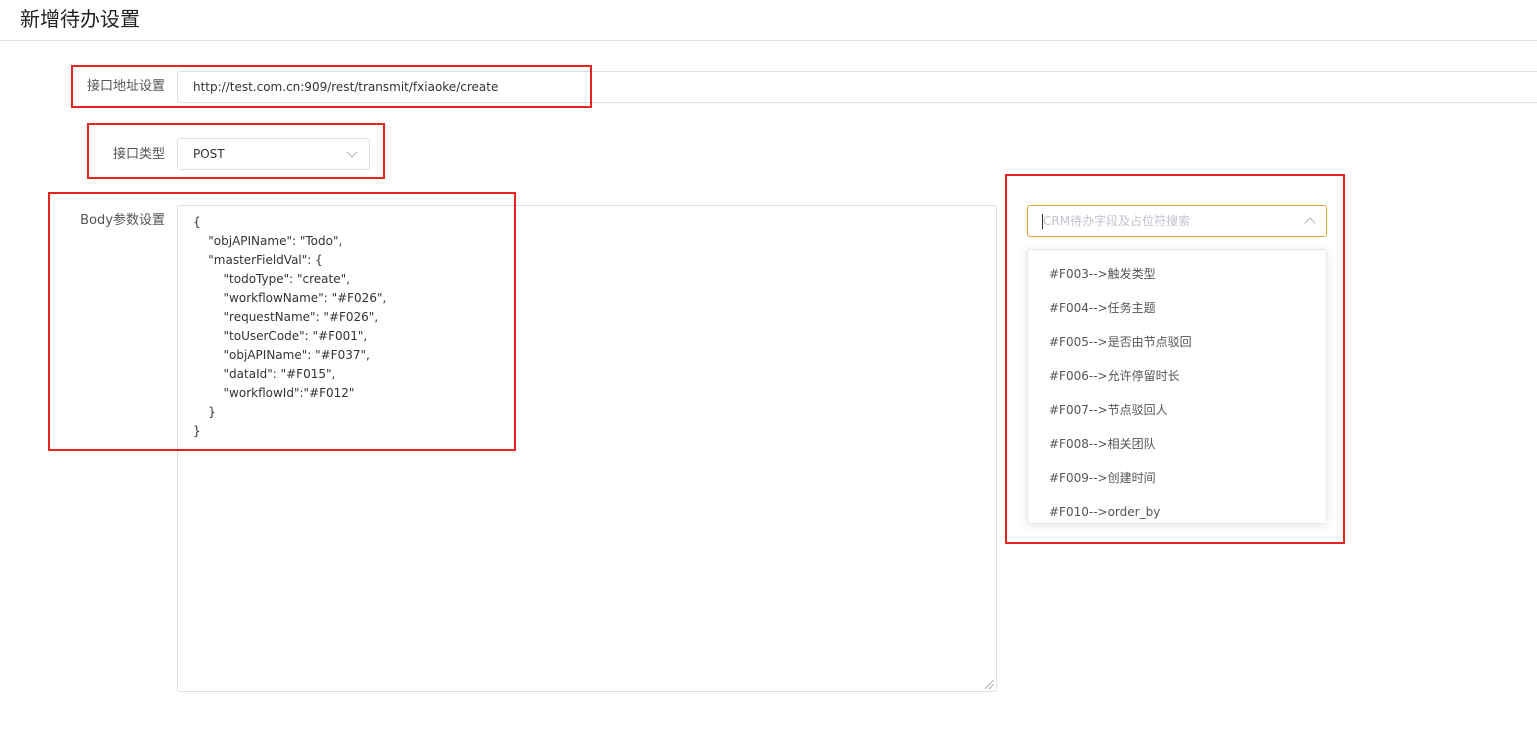  What do you see at coordinates (264, 374) in the screenshot?
I see `code-line: "dataId": "#F015",` at bounding box center [264, 374].